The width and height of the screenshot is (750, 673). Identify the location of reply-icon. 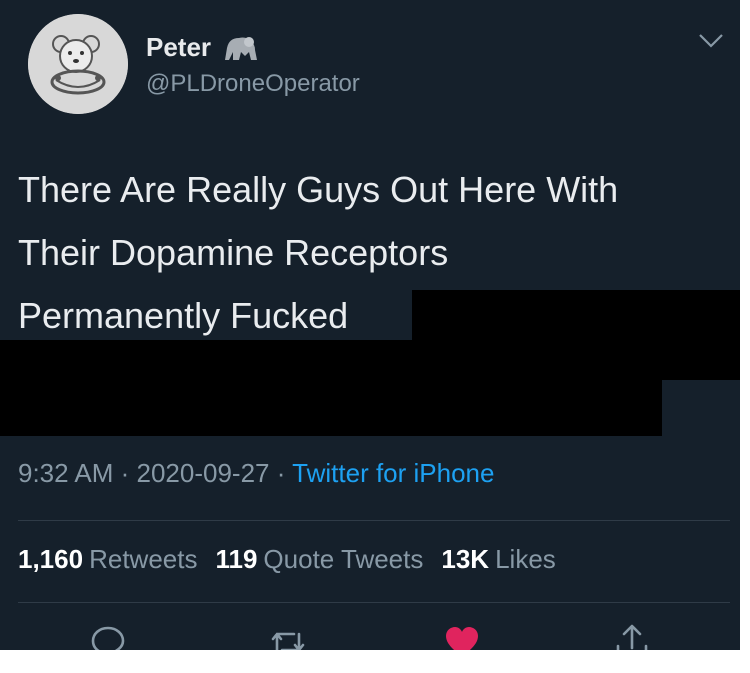
(108, 636).